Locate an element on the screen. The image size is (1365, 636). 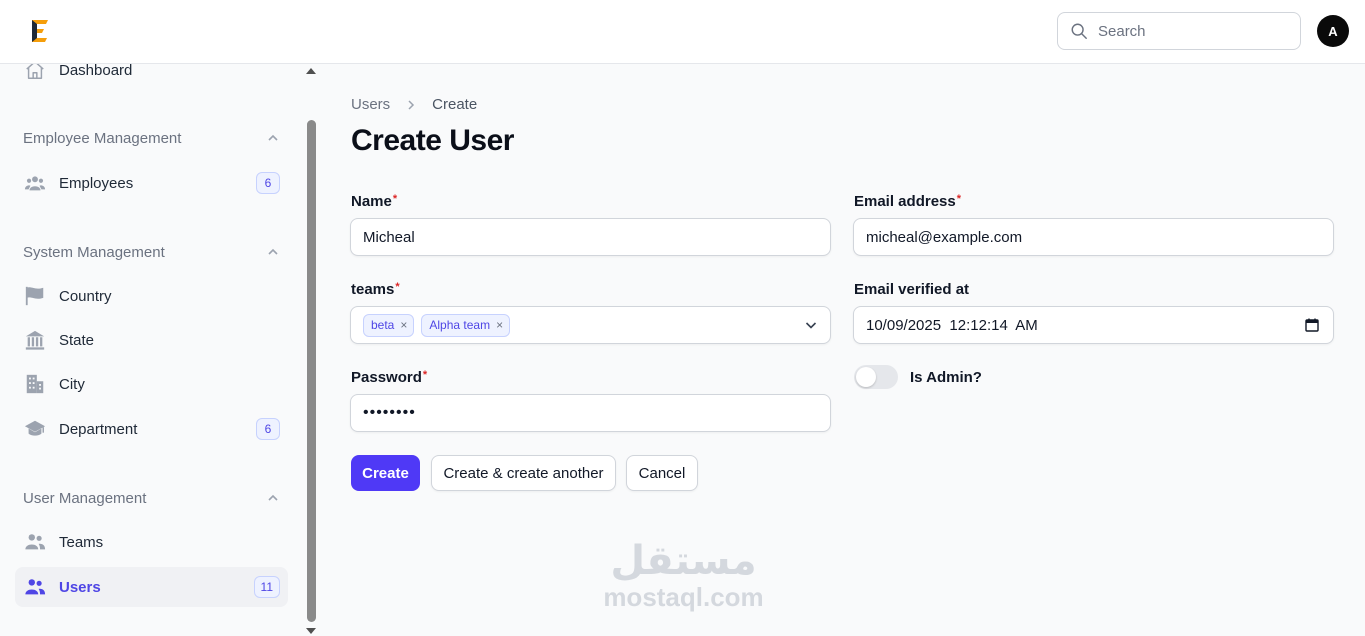
email-field is located at coordinates (1093, 237).